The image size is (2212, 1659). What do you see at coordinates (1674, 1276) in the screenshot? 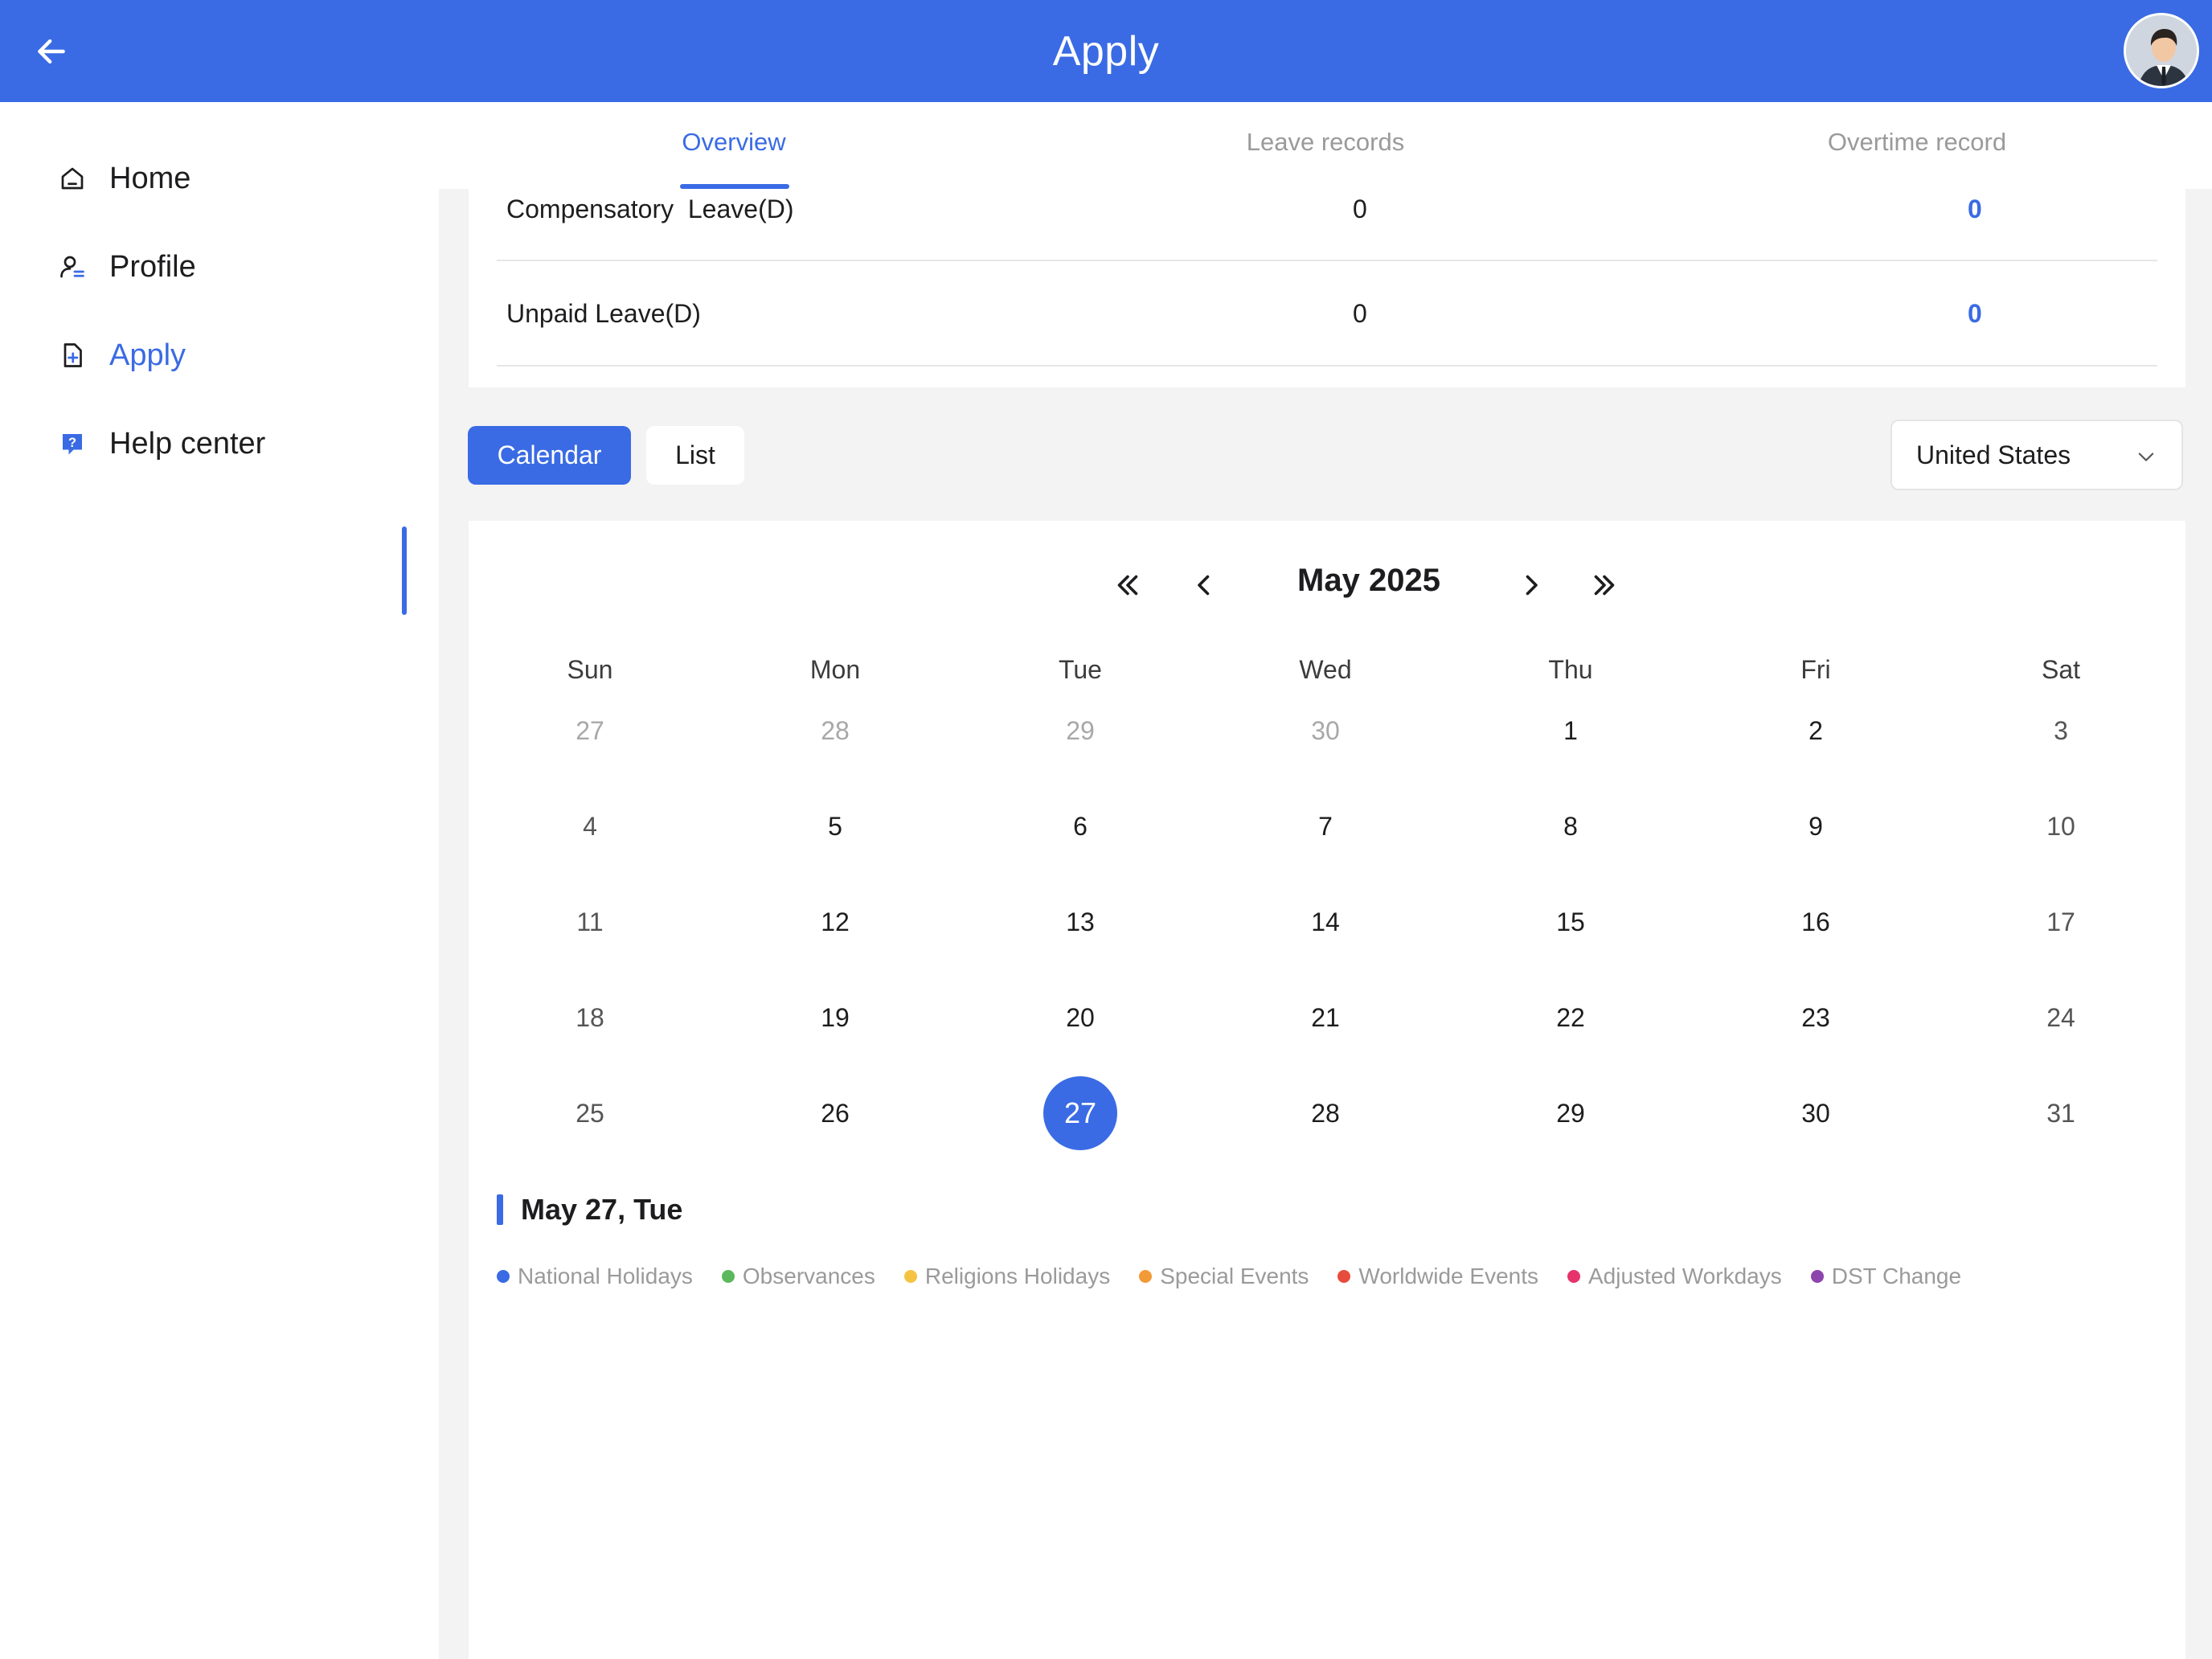
I see `legend-item: Adjusted Workdays` at bounding box center [1674, 1276].